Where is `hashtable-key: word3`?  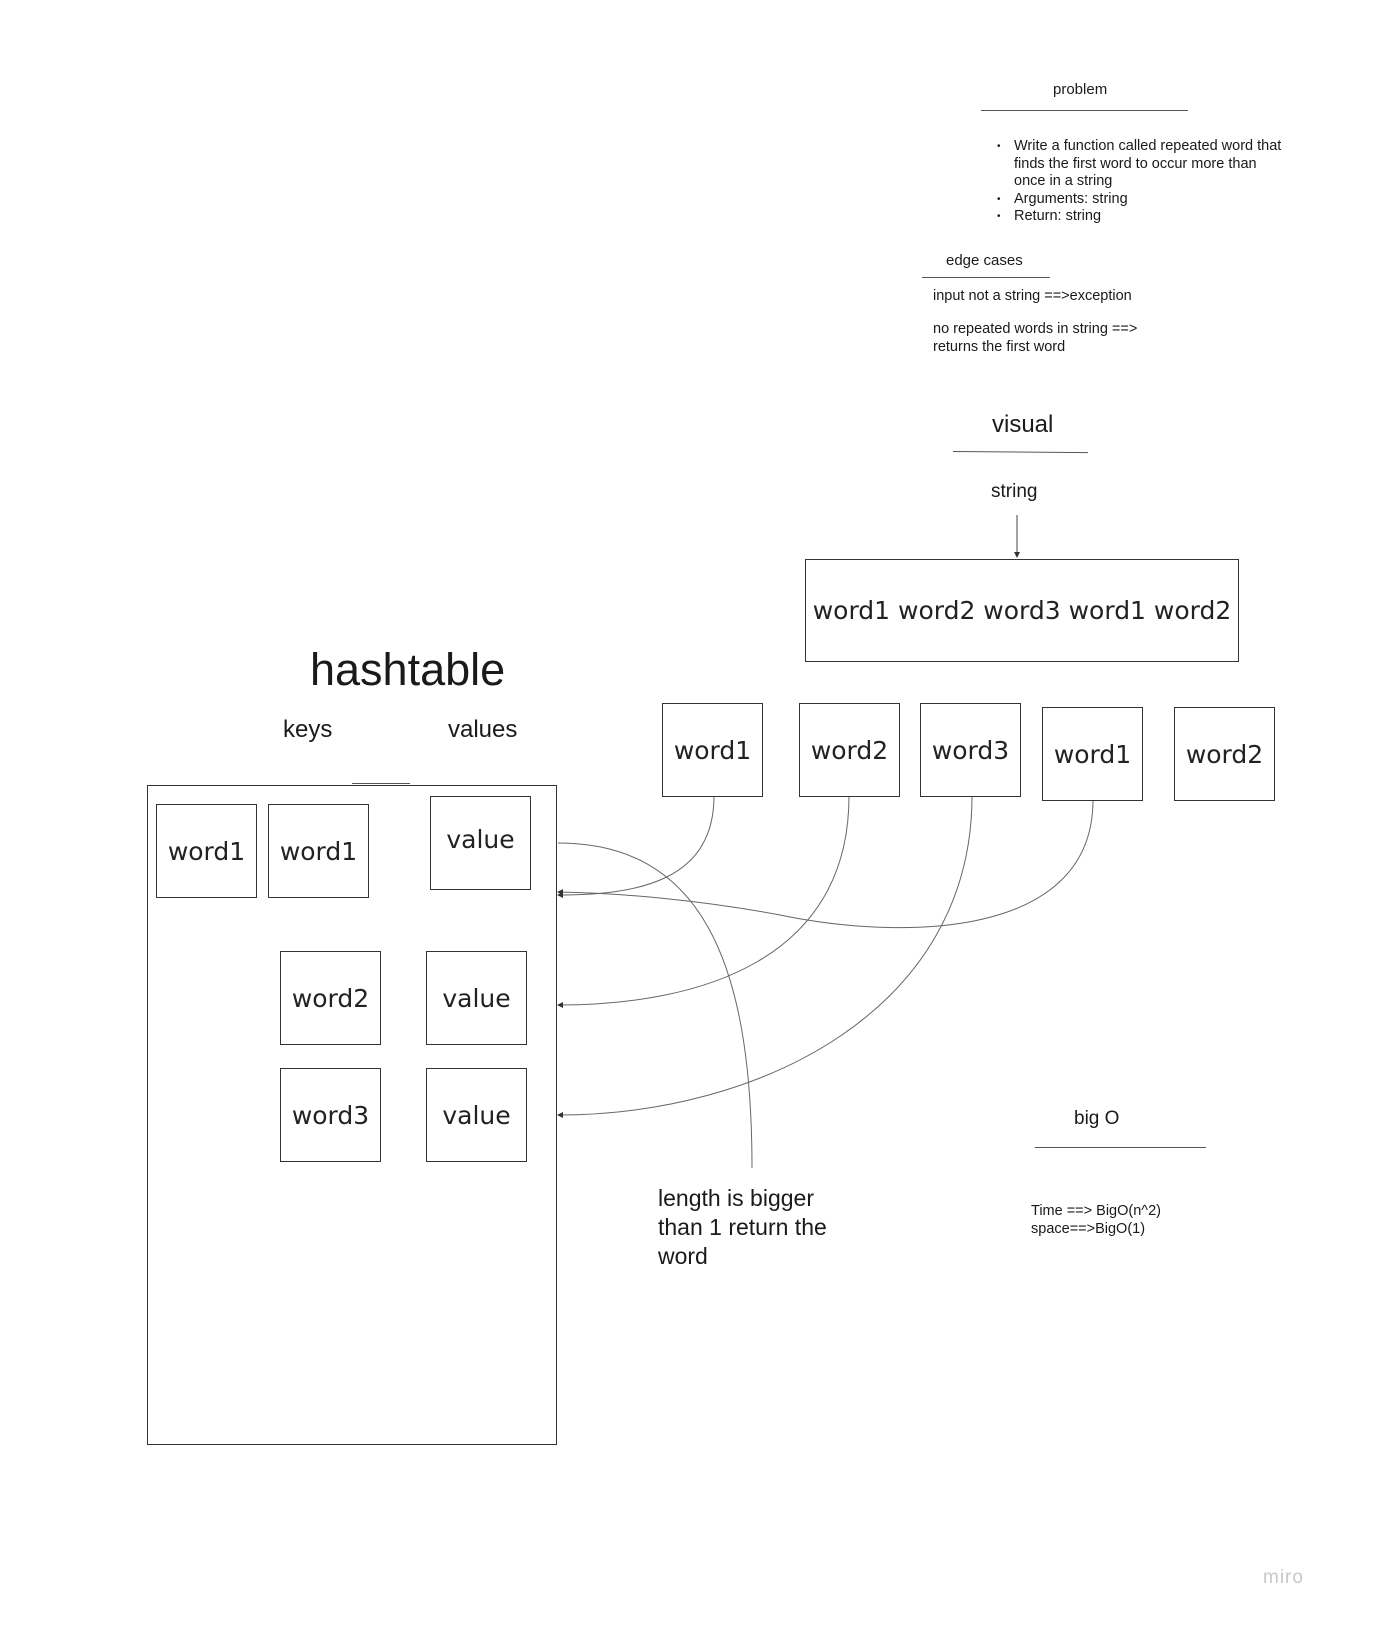 hashtable-key: word3 is located at coordinates (330, 1115).